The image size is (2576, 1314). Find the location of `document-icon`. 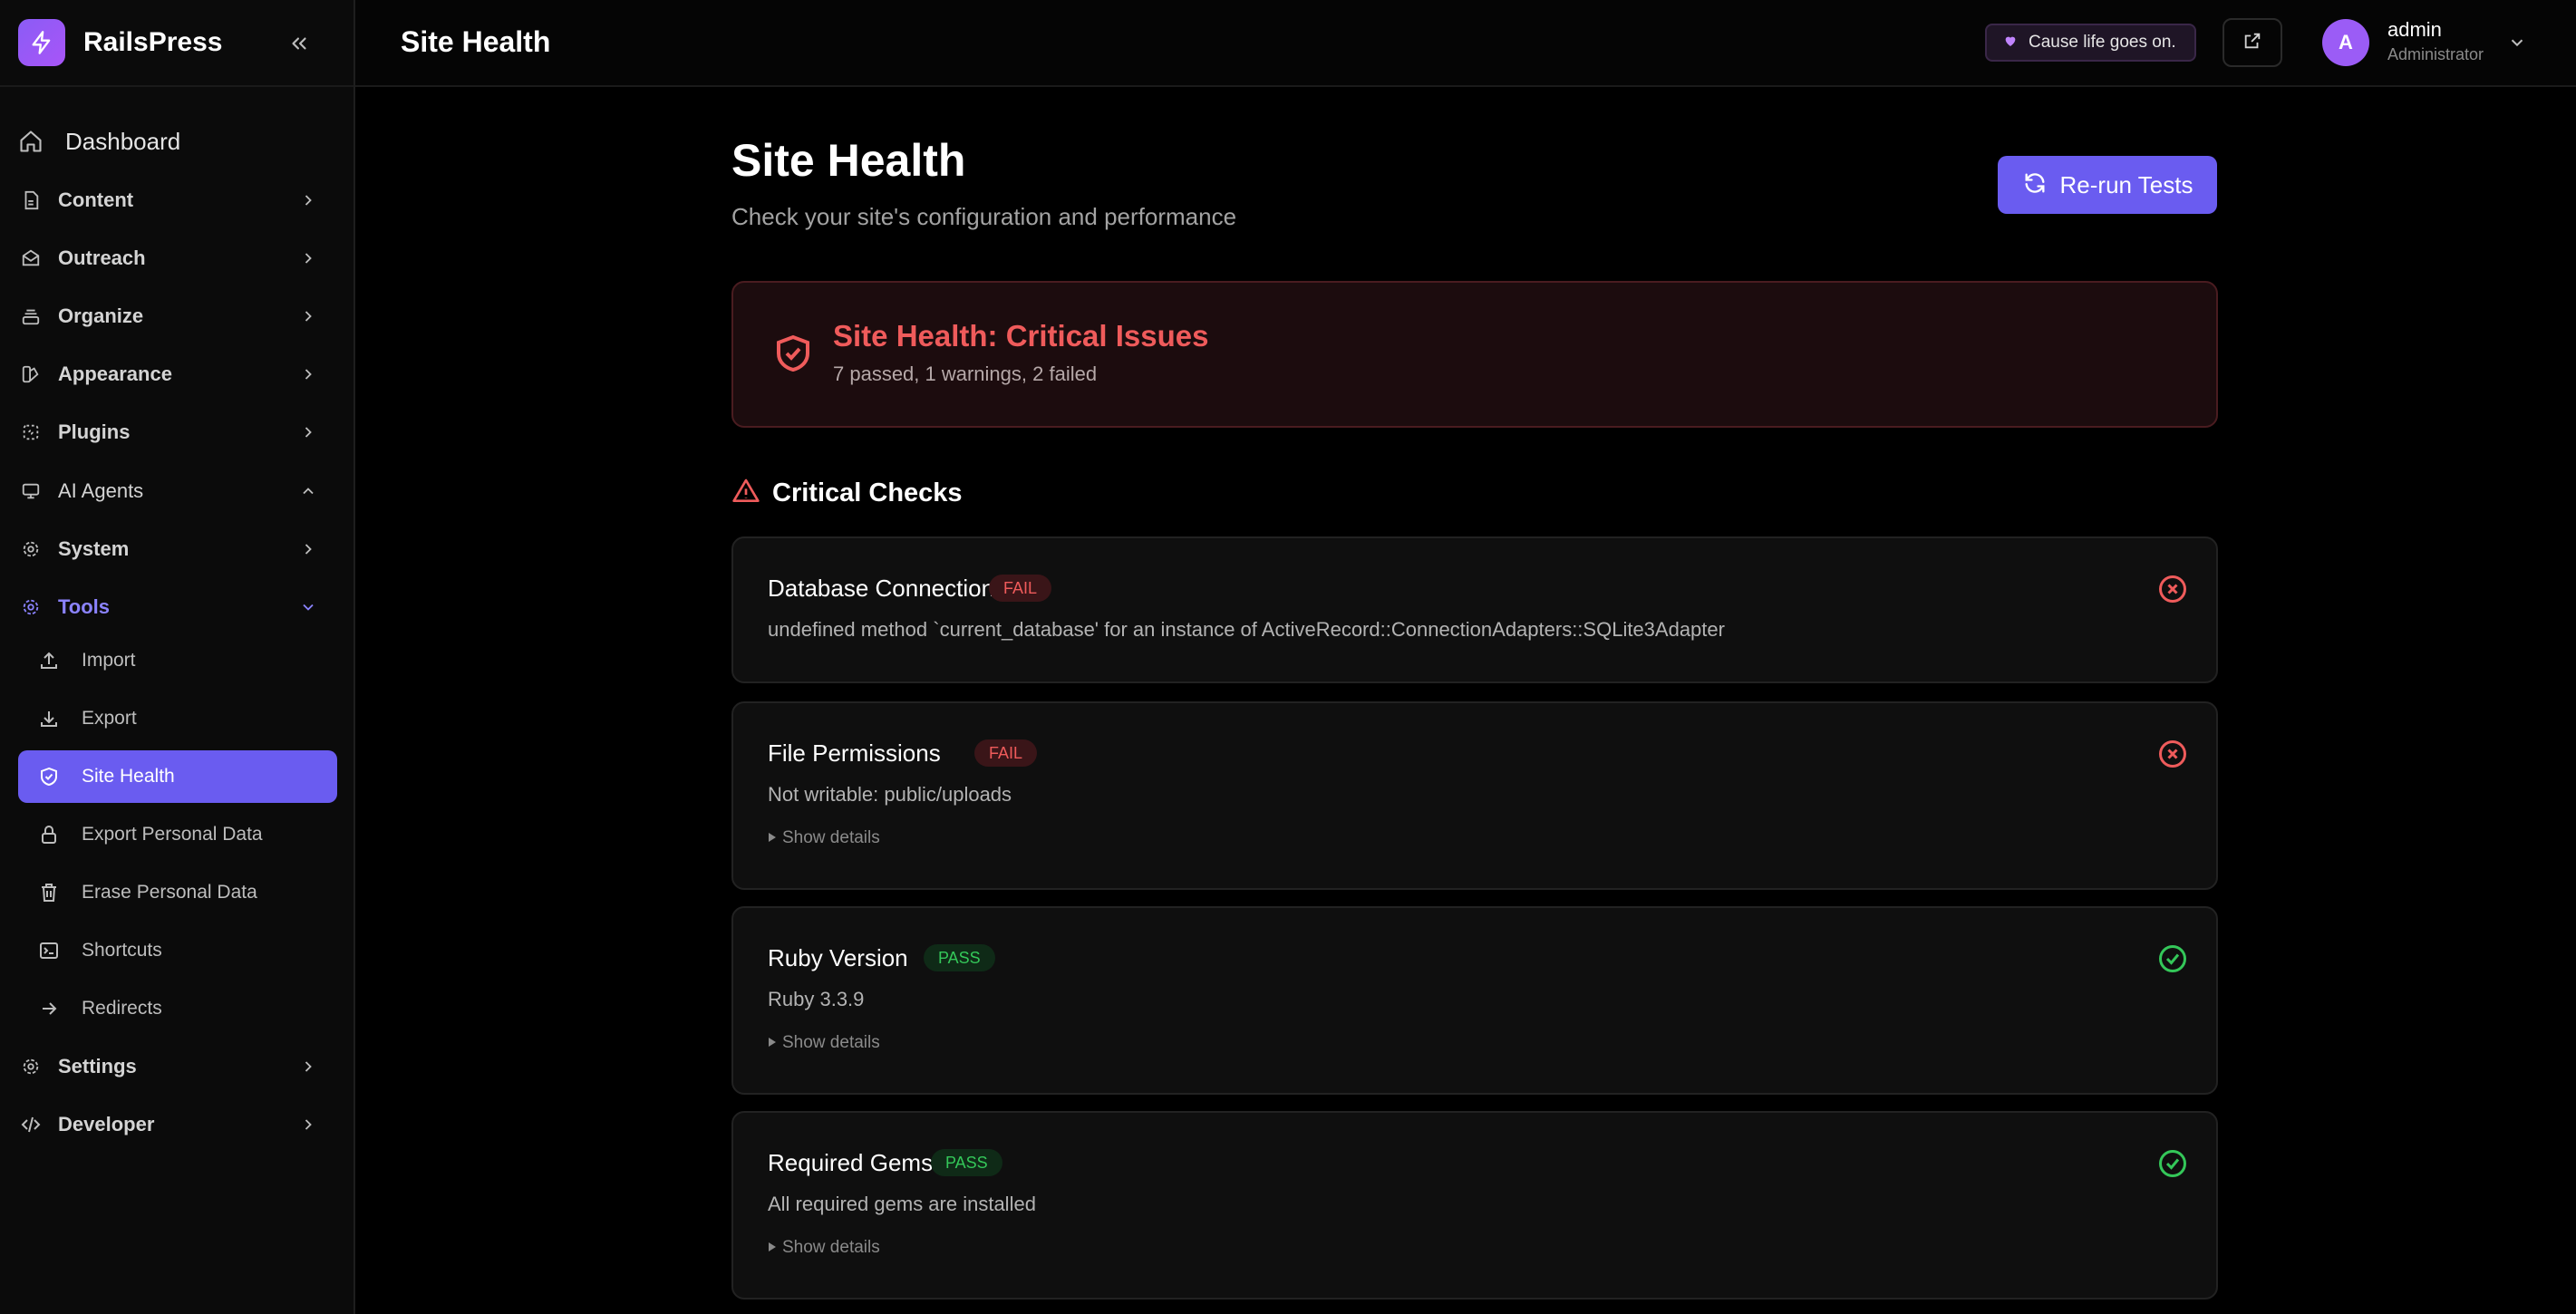

document-icon is located at coordinates (31, 200).